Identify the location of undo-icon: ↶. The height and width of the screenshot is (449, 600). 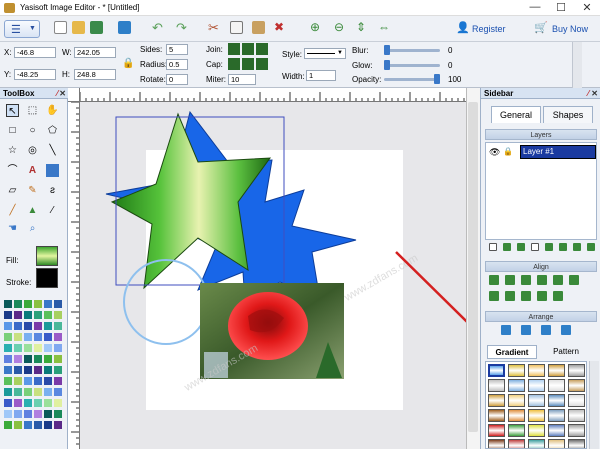
(157, 28).